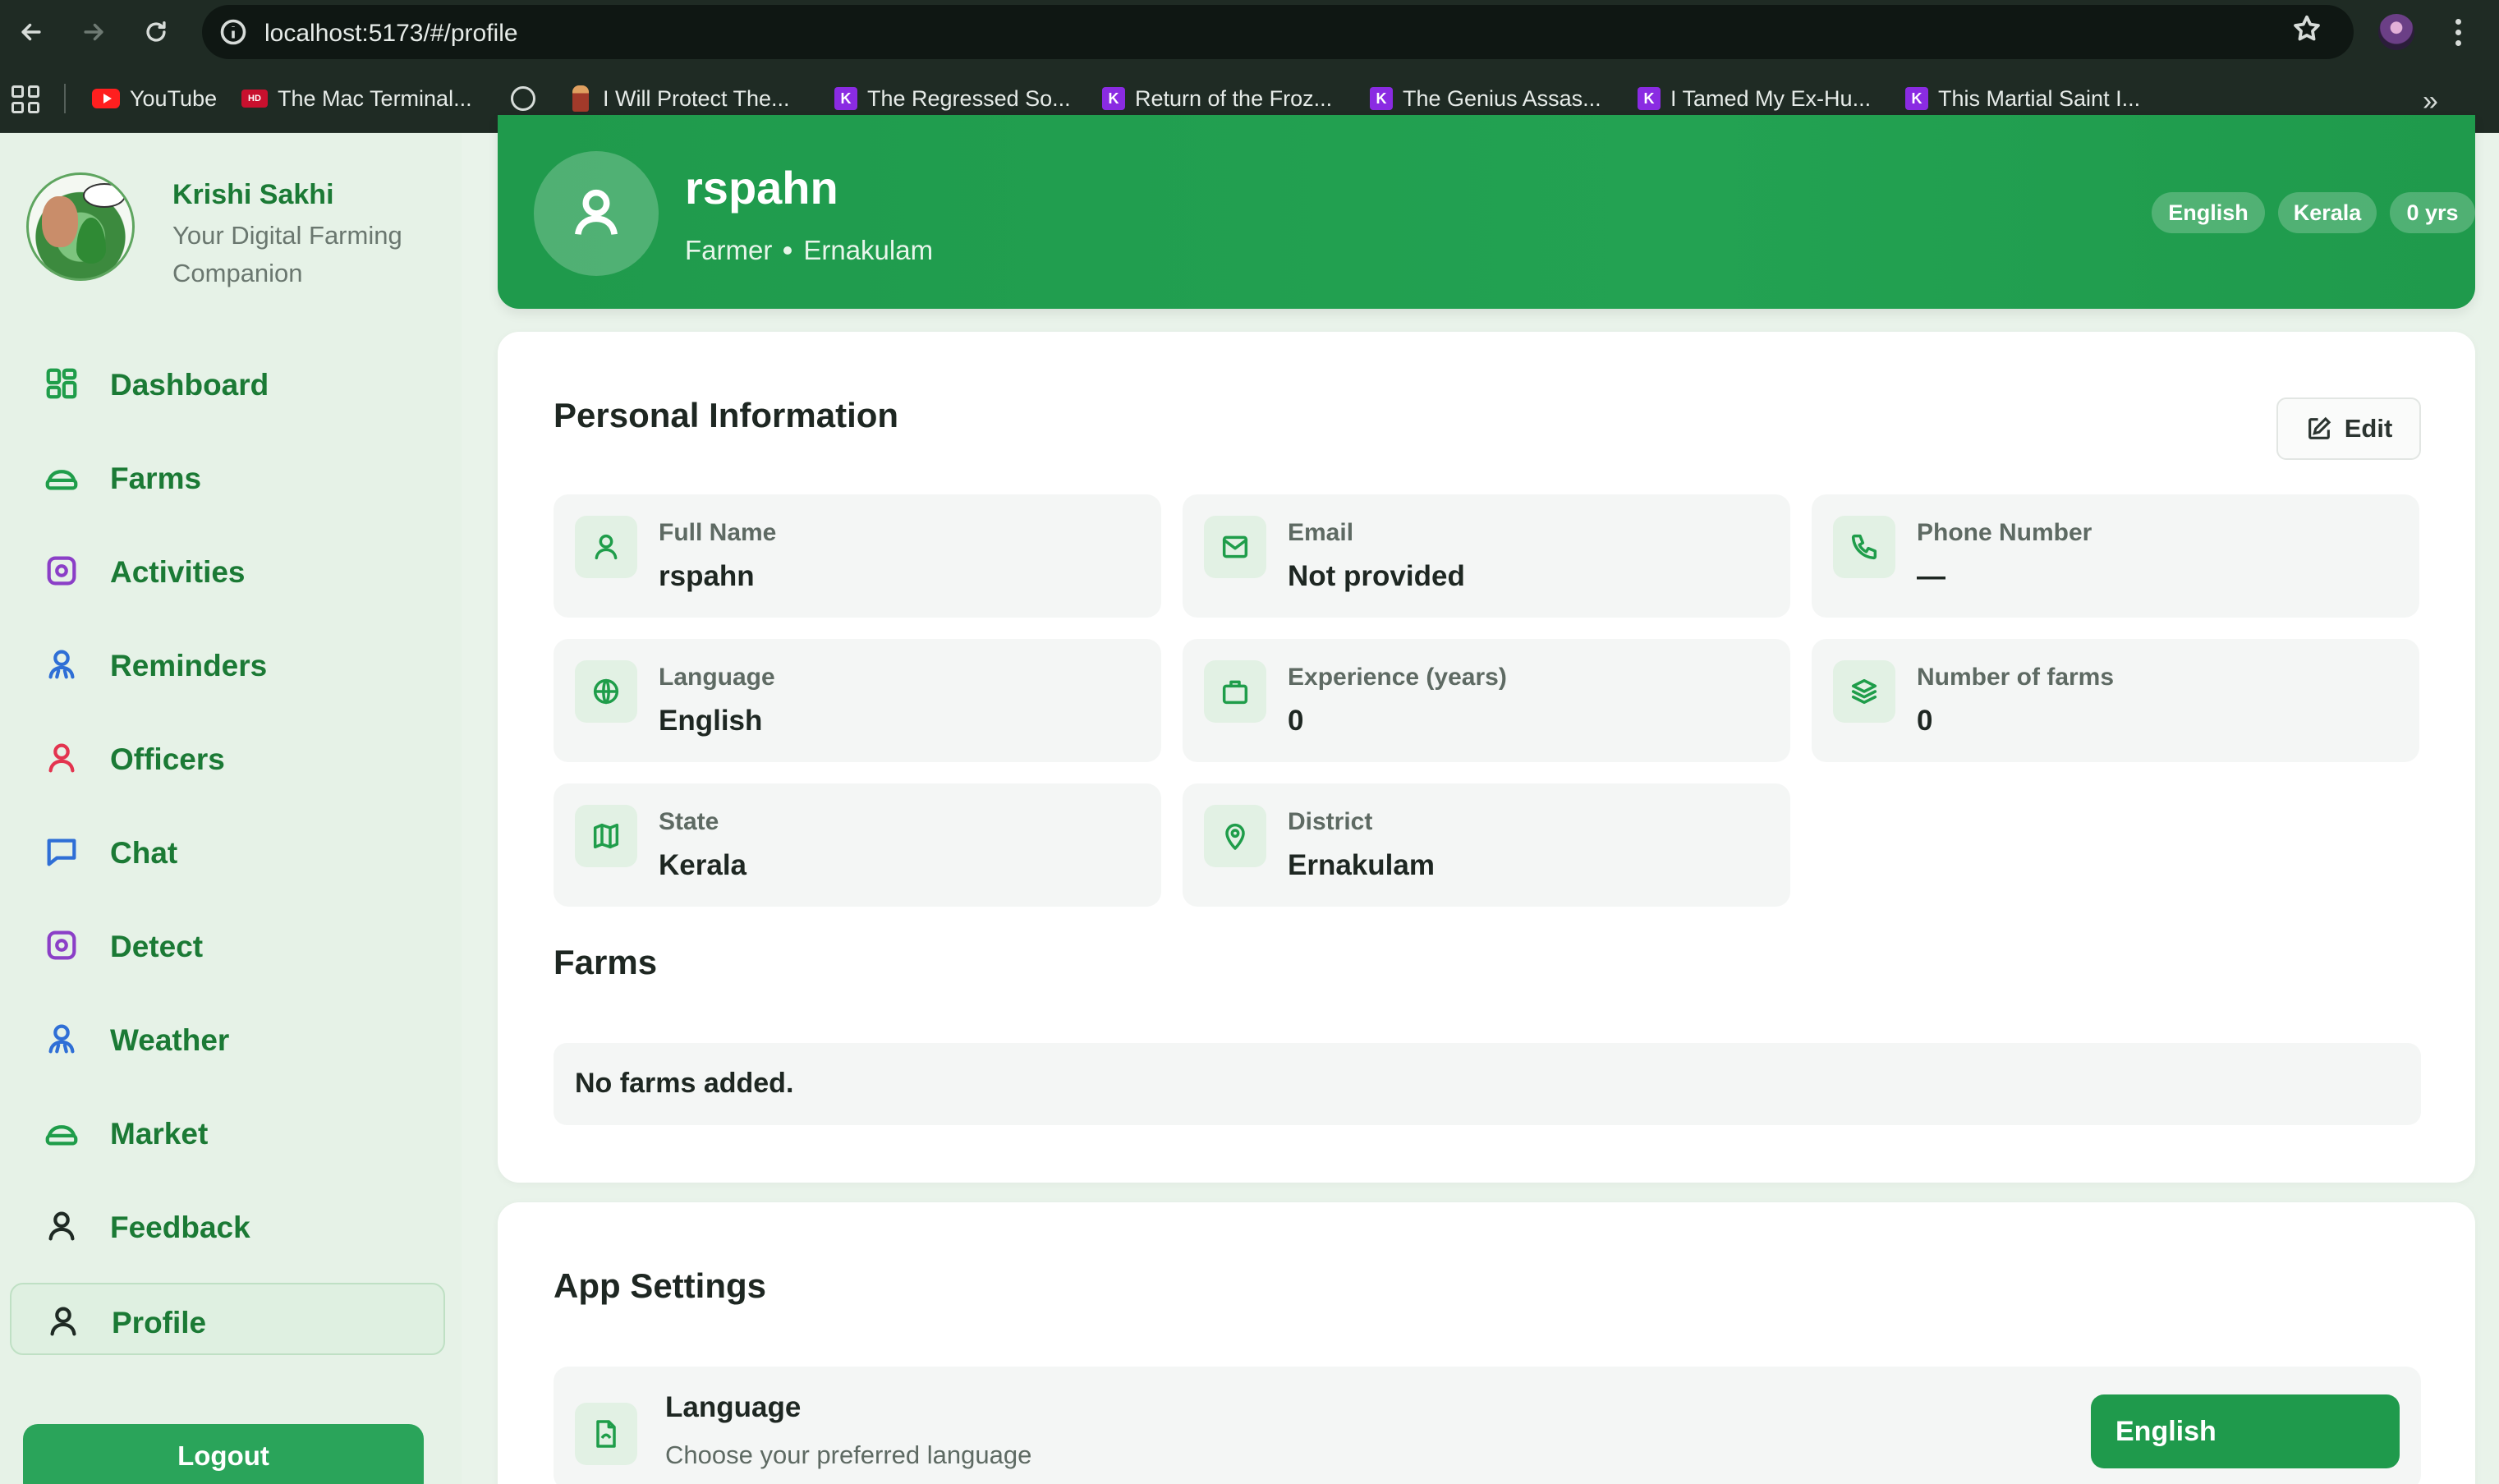  What do you see at coordinates (227, 851) in the screenshot?
I see `sidebar-item-chat: Chat` at bounding box center [227, 851].